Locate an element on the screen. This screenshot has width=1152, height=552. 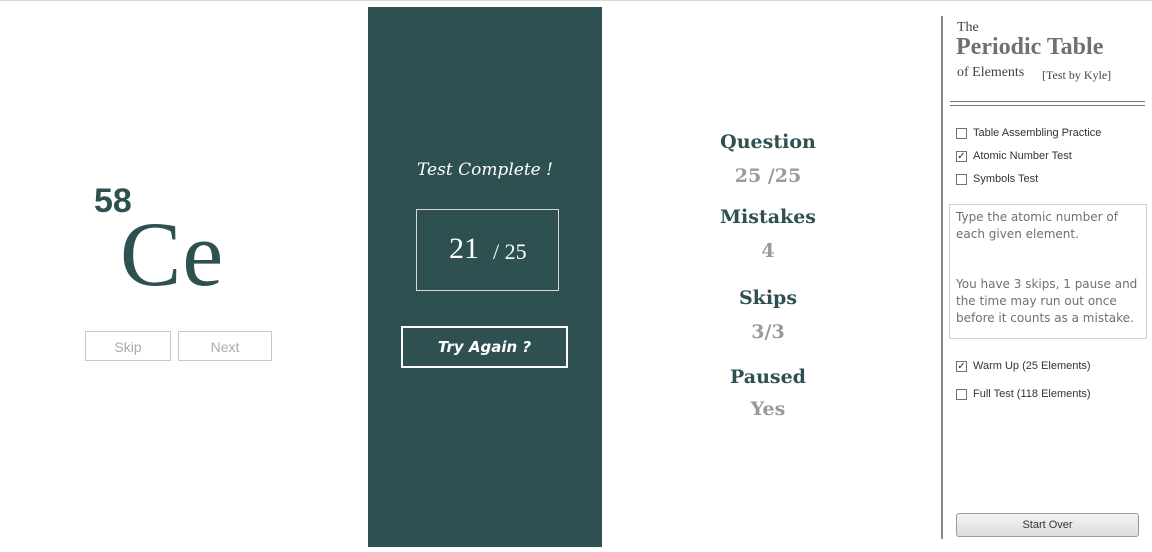
checkbox-table-assembling is located at coordinates (961, 133).